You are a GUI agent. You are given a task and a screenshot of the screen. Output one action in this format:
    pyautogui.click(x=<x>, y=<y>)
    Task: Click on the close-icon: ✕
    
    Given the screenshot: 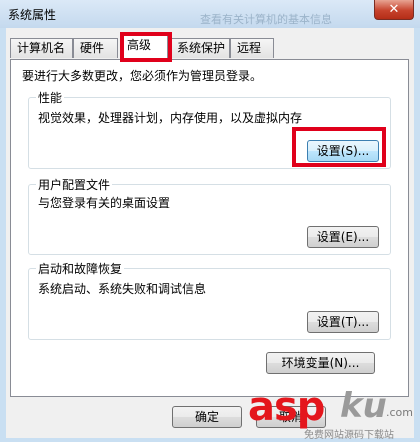 What is the action you would take?
    pyautogui.click(x=394, y=9)
    